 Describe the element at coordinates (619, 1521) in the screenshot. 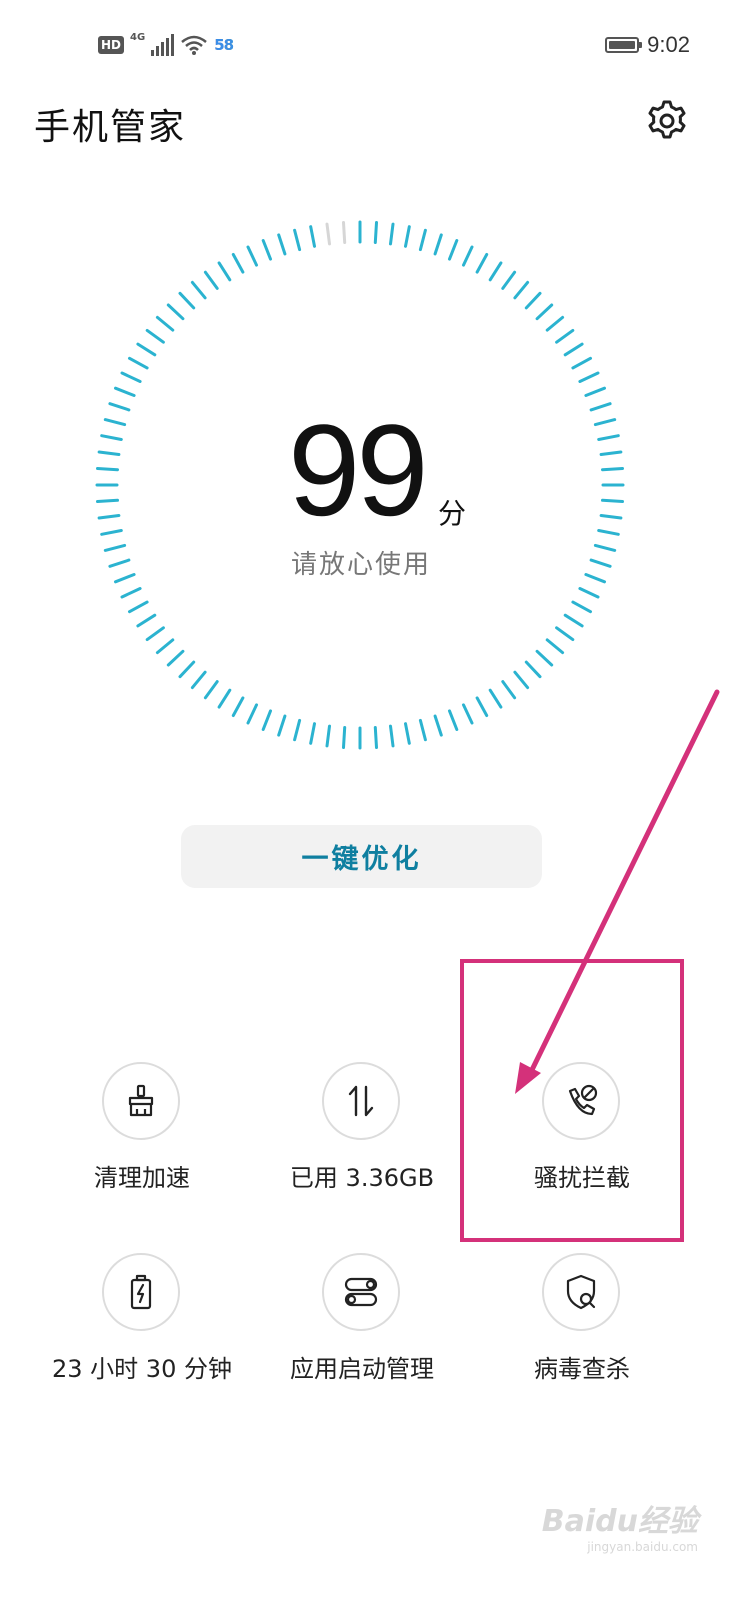

I see `watermark-logo: Baidu经验` at that location.